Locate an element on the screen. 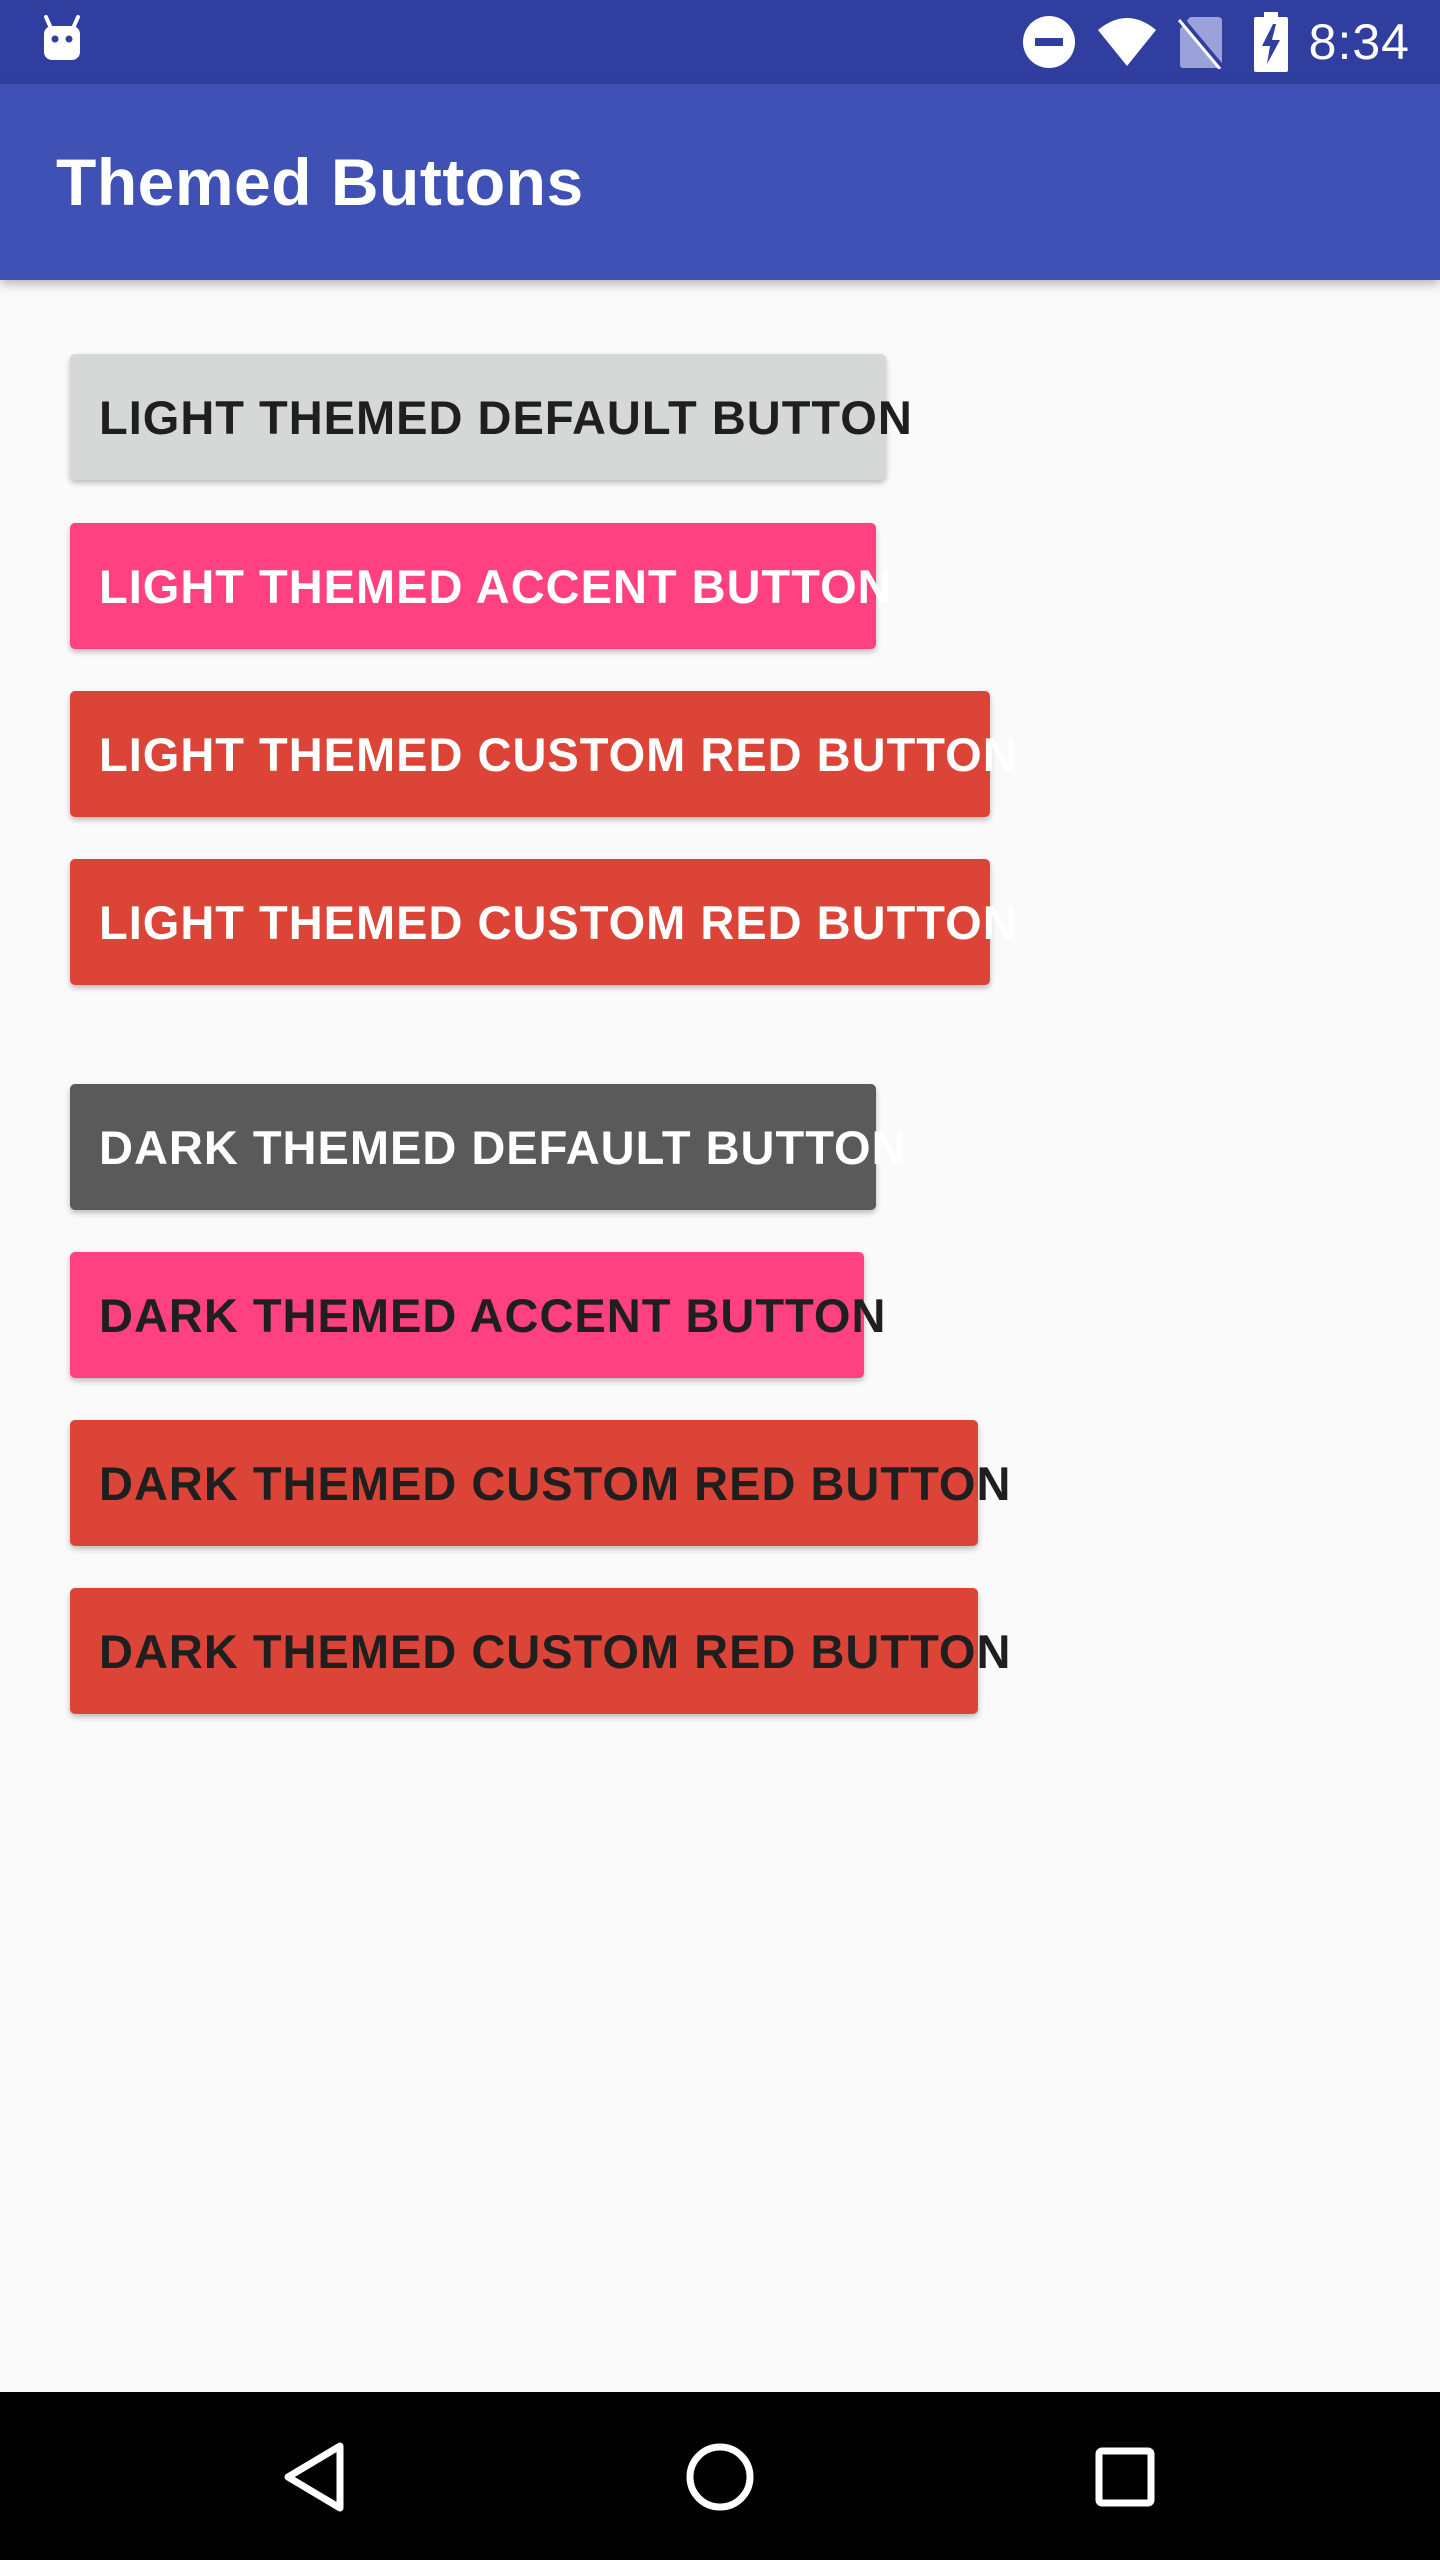  light-themed-custom-red-button-2: LIGHT THEMED CUSTOM RED BUTTON is located at coordinates (543, 922).